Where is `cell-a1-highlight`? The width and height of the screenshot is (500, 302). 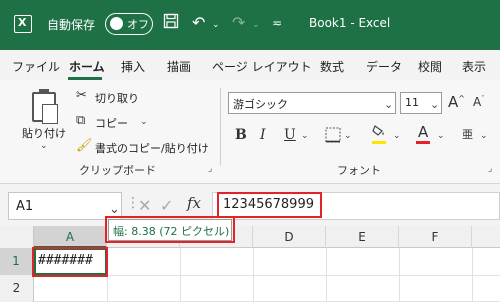 cell-a1-highlight is located at coordinates (70, 262).